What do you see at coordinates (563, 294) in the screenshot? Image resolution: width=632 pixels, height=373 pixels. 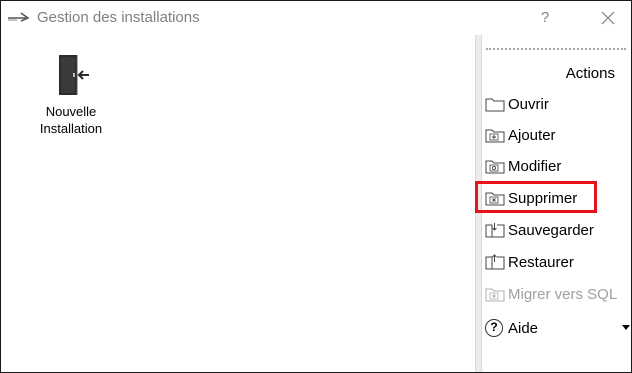 I see `action-migrate-sql-label: Migrer vers SQL` at bounding box center [563, 294].